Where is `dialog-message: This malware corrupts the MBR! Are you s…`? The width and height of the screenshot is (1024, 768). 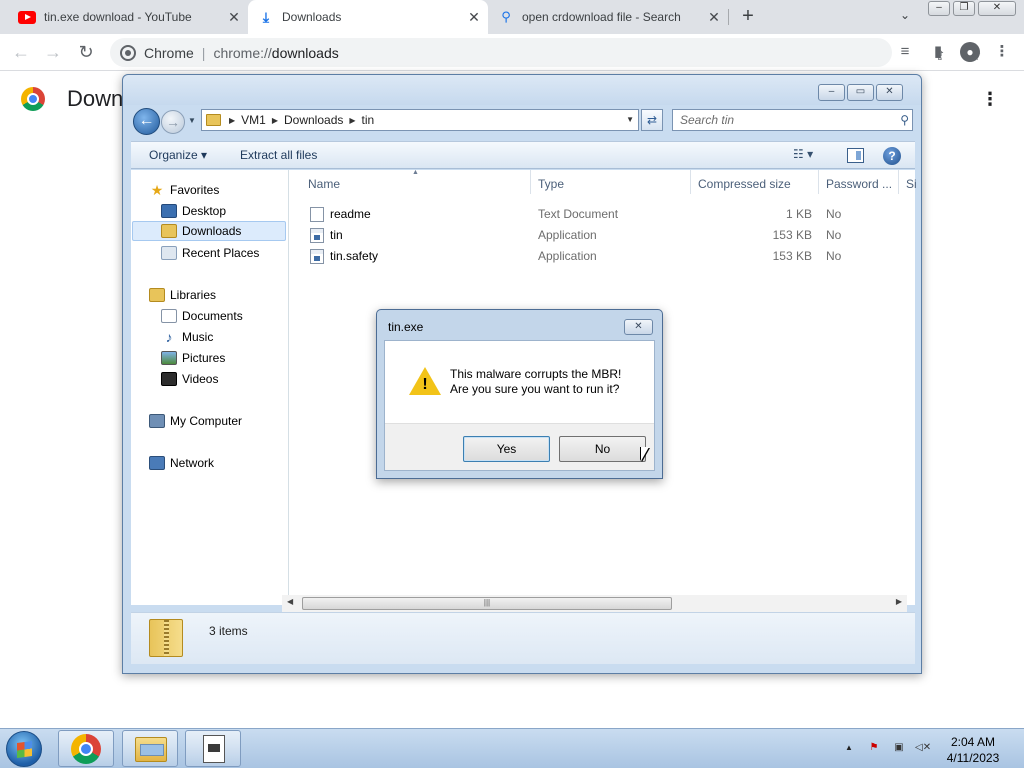 dialog-message: This malware corrupts the MBR! Are you s… is located at coordinates (535, 382).